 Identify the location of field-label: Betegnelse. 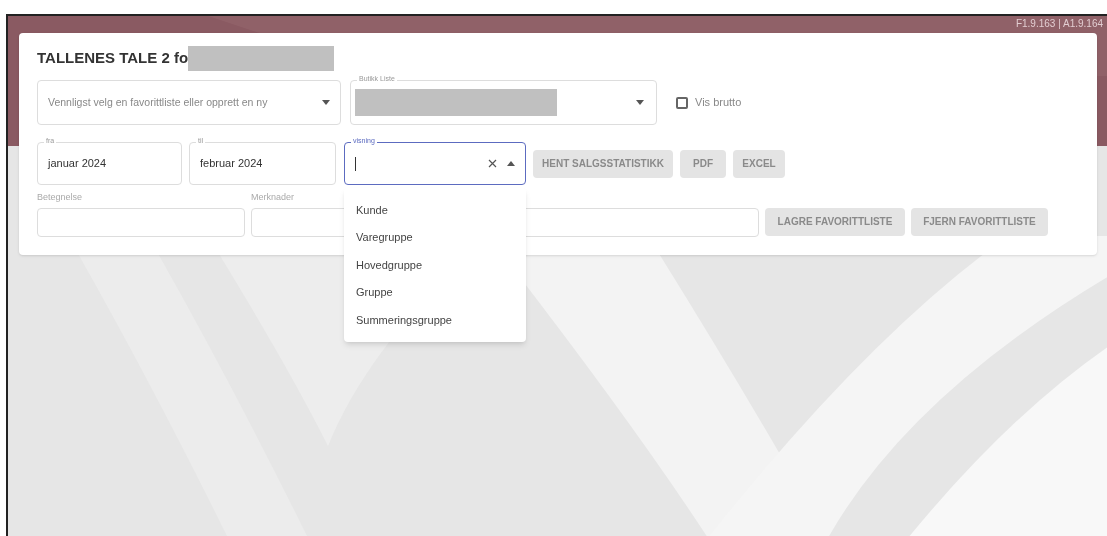
(60, 197).